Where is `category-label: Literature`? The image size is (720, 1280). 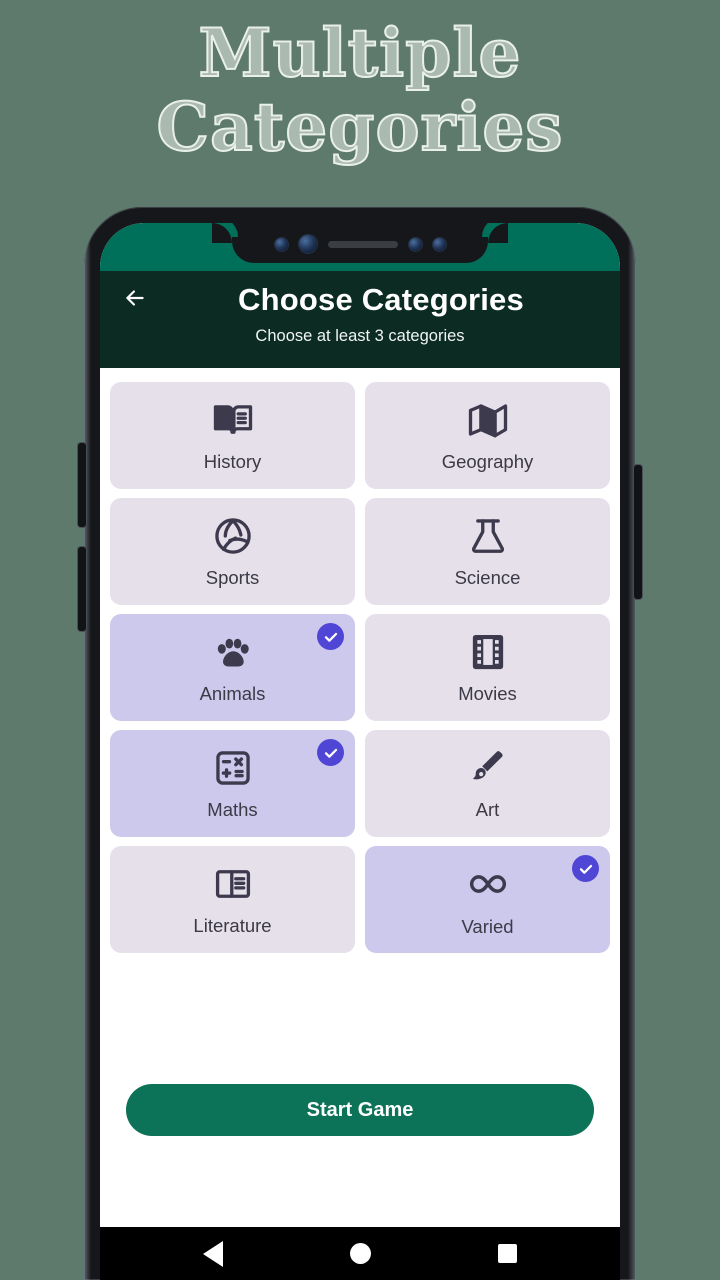 category-label: Literature is located at coordinates (232, 926).